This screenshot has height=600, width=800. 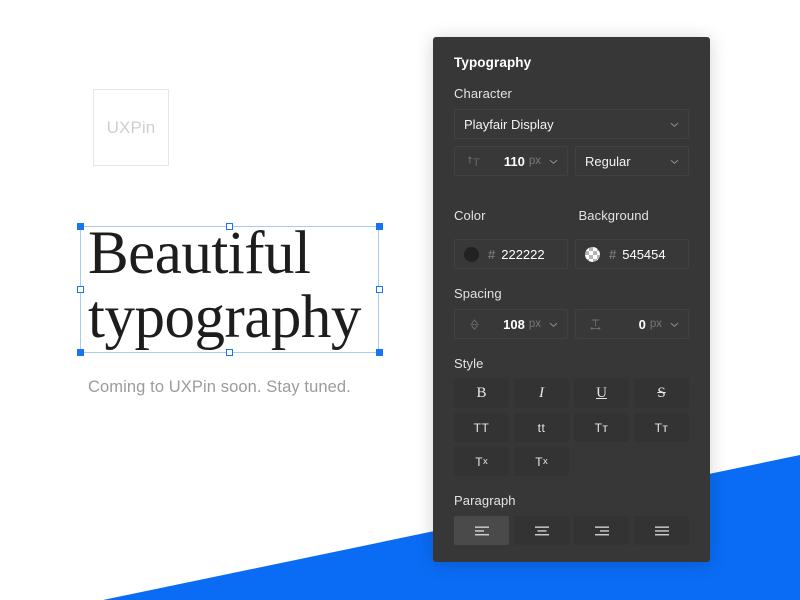 I want to click on paragraph-button-align-left, so click(x=481, y=530).